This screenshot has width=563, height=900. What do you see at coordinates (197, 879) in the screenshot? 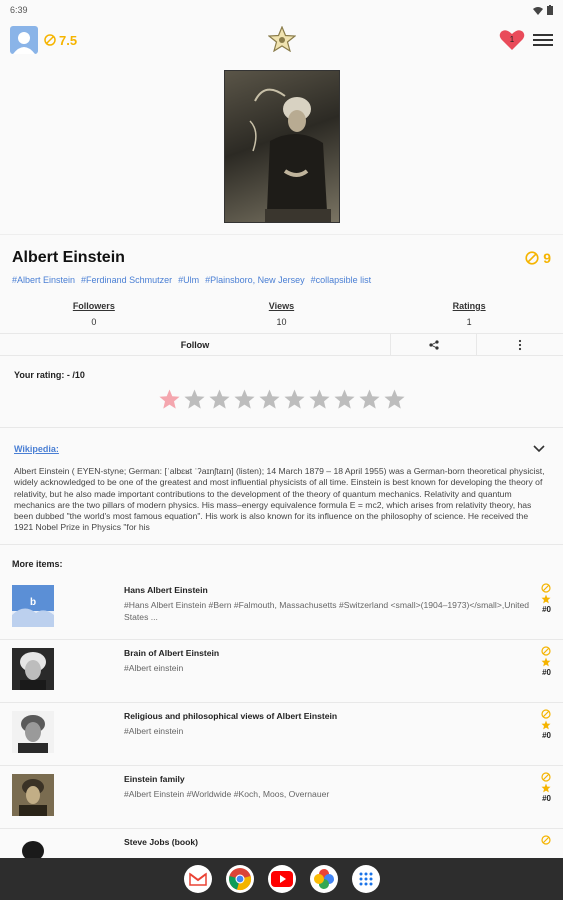
I see `gmail-app-icon` at bounding box center [197, 879].